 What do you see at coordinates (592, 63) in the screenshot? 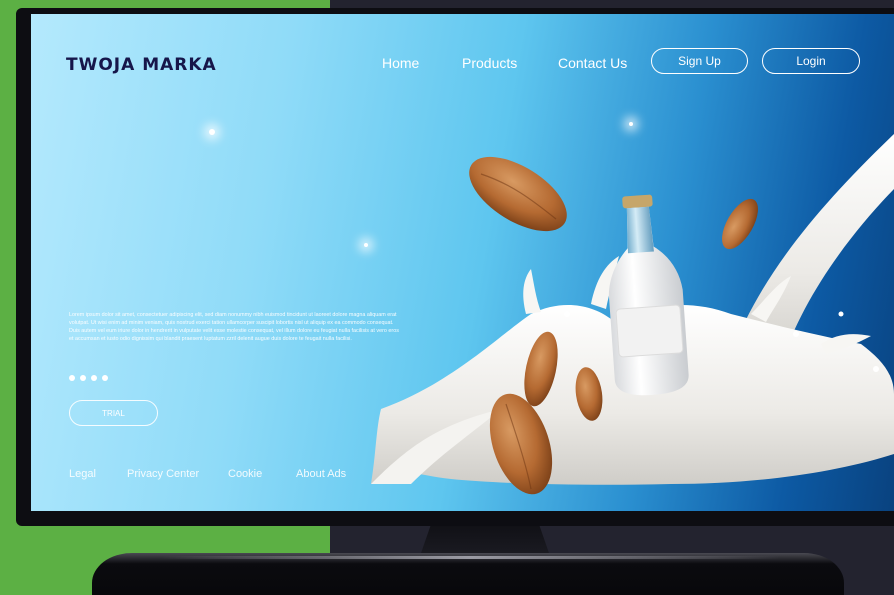
I see `nav-contact-link: Contact Us` at bounding box center [592, 63].